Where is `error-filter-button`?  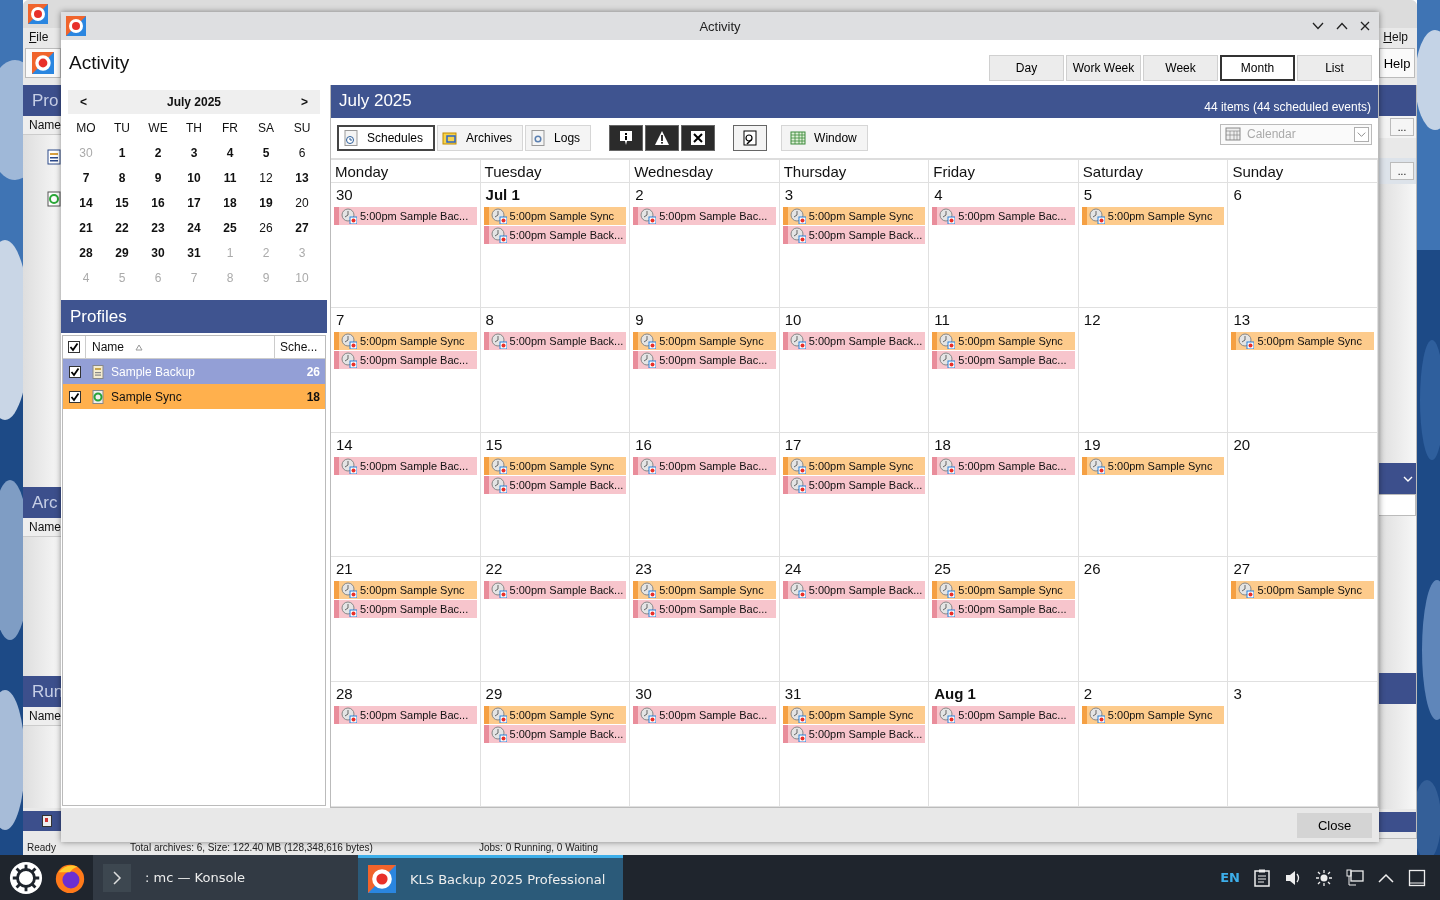 error-filter-button is located at coordinates (698, 138).